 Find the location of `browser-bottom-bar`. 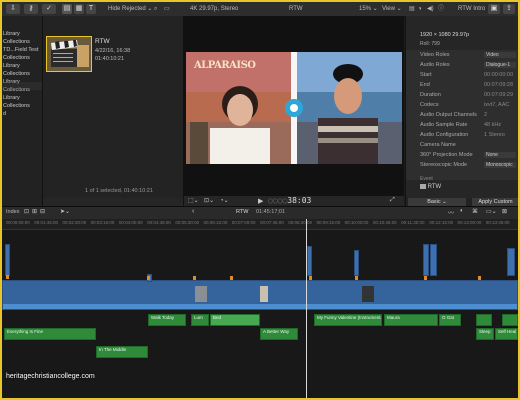

browser-bottom-bar is located at coordinates (113, 202).